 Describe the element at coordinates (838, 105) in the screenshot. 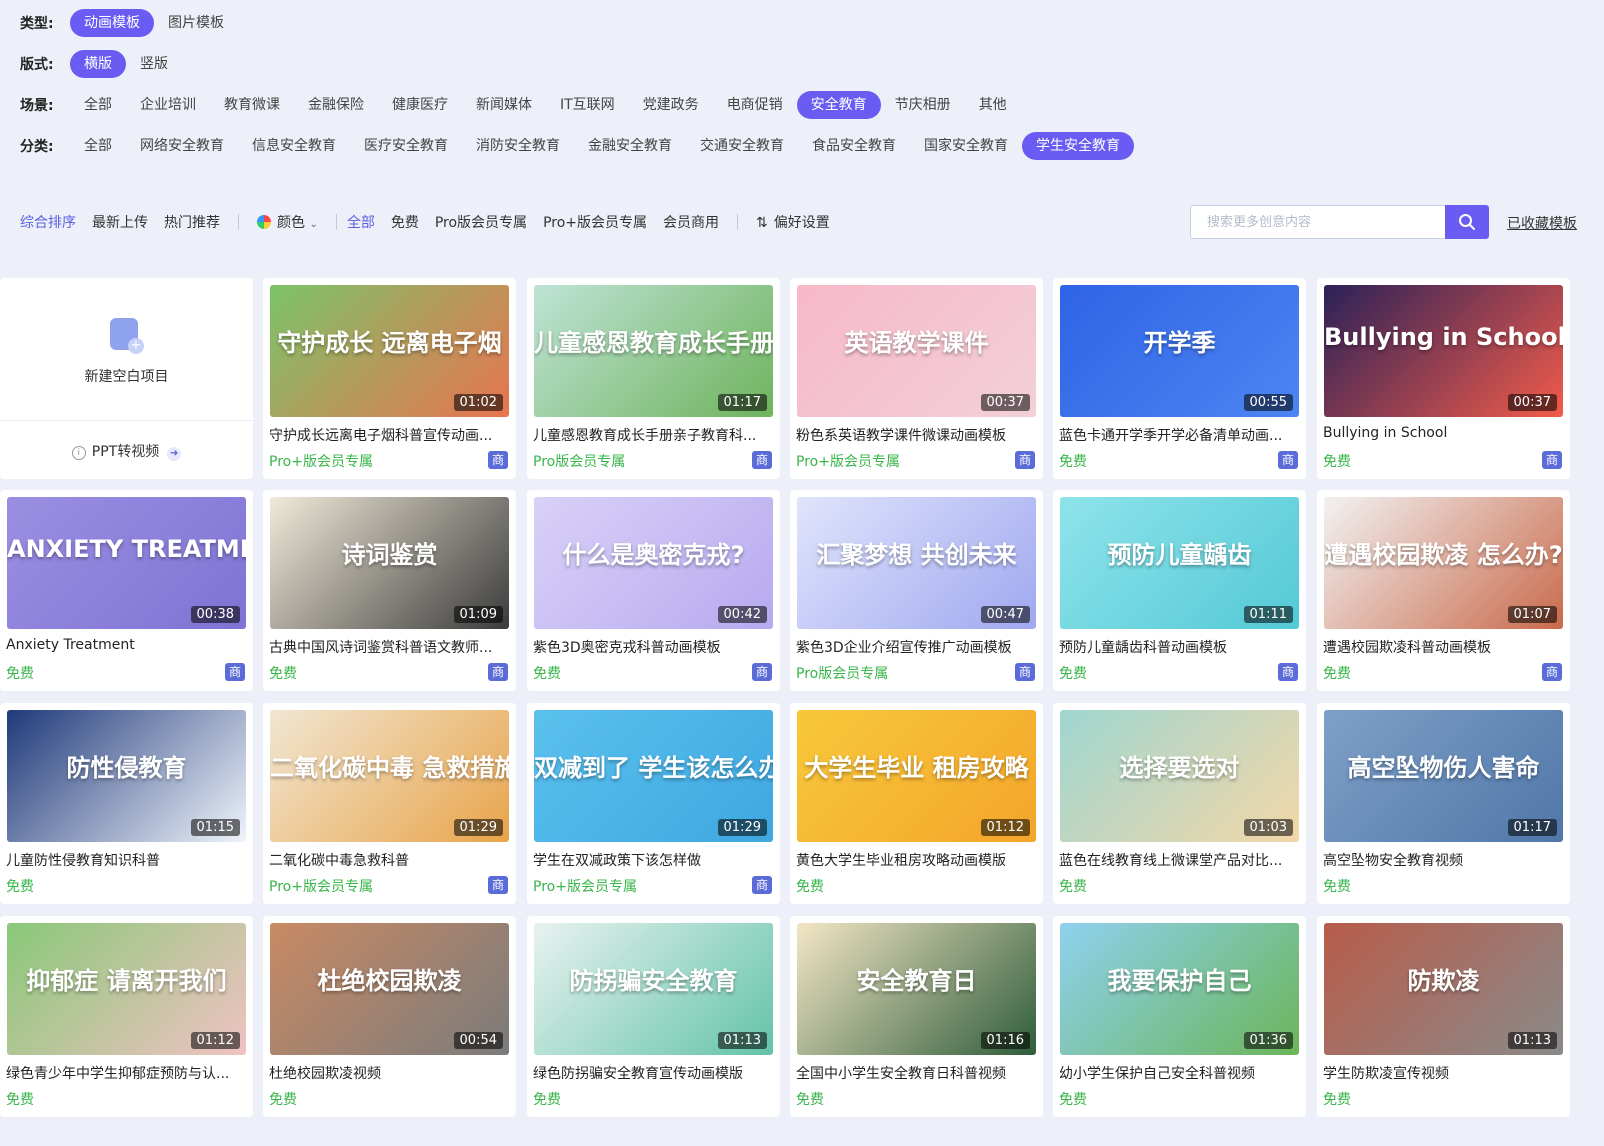

I see `filter-option: 安全教育` at that location.